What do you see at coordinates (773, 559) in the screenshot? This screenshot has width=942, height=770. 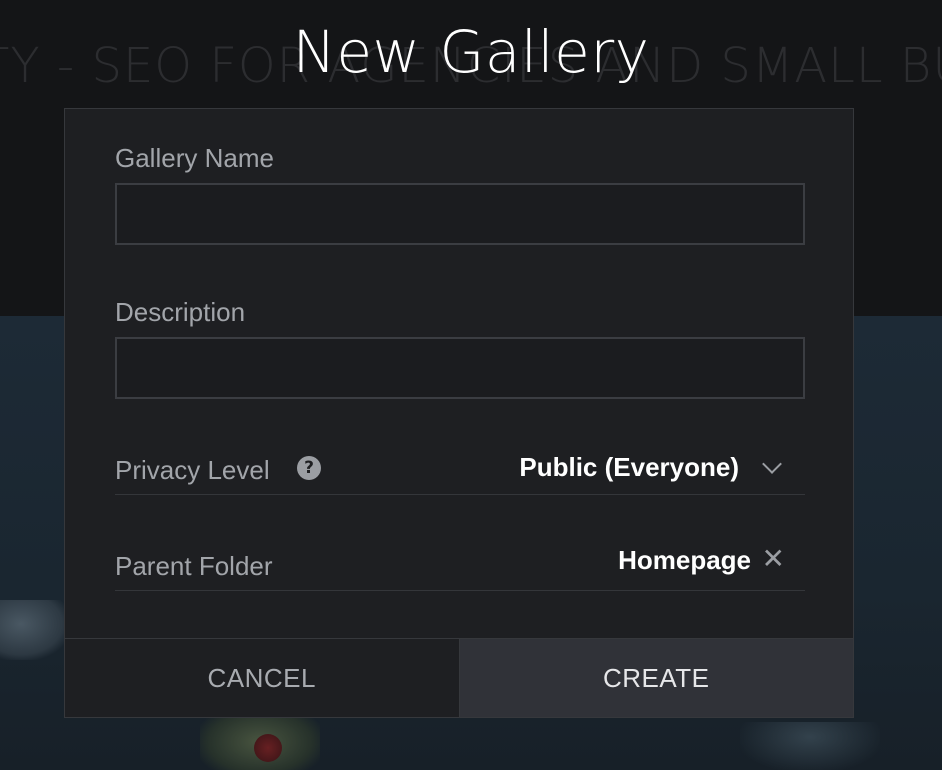 I see `close-icon: ✕` at bounding box center [773, 559].